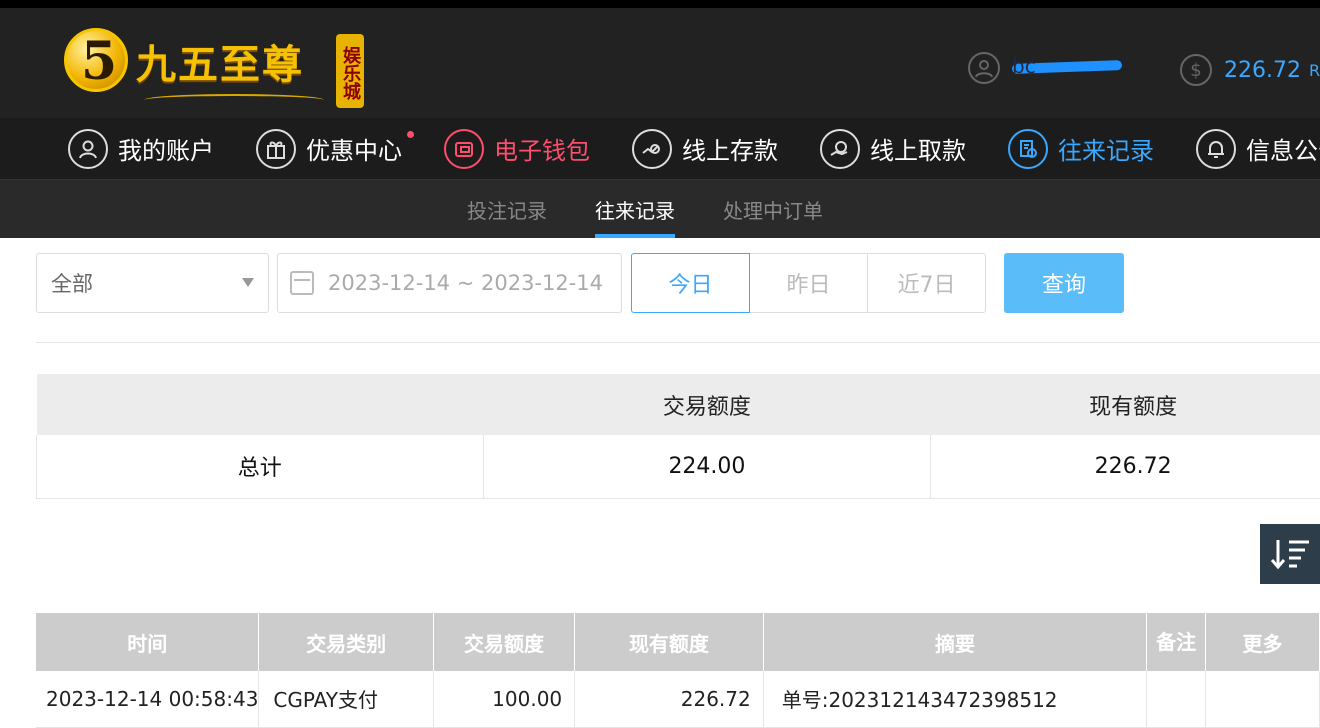 This screenshot has height=728, width=1320. I want to click on nav-item-announcements: 信息公告, so click(1258, 149).